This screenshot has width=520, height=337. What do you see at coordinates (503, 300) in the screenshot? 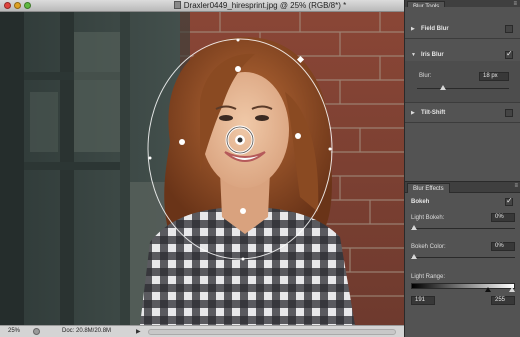
I see `light-range-max-field: 255` at bounding box center [503, 300].